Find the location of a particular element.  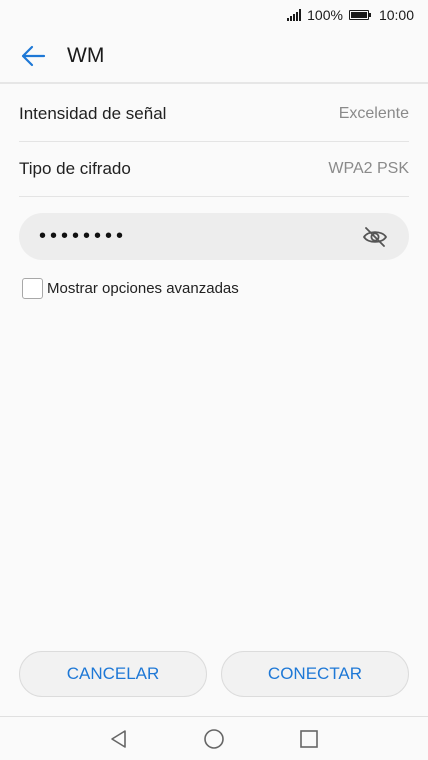

arrow-left-icon is located at coordinates (33, 56).